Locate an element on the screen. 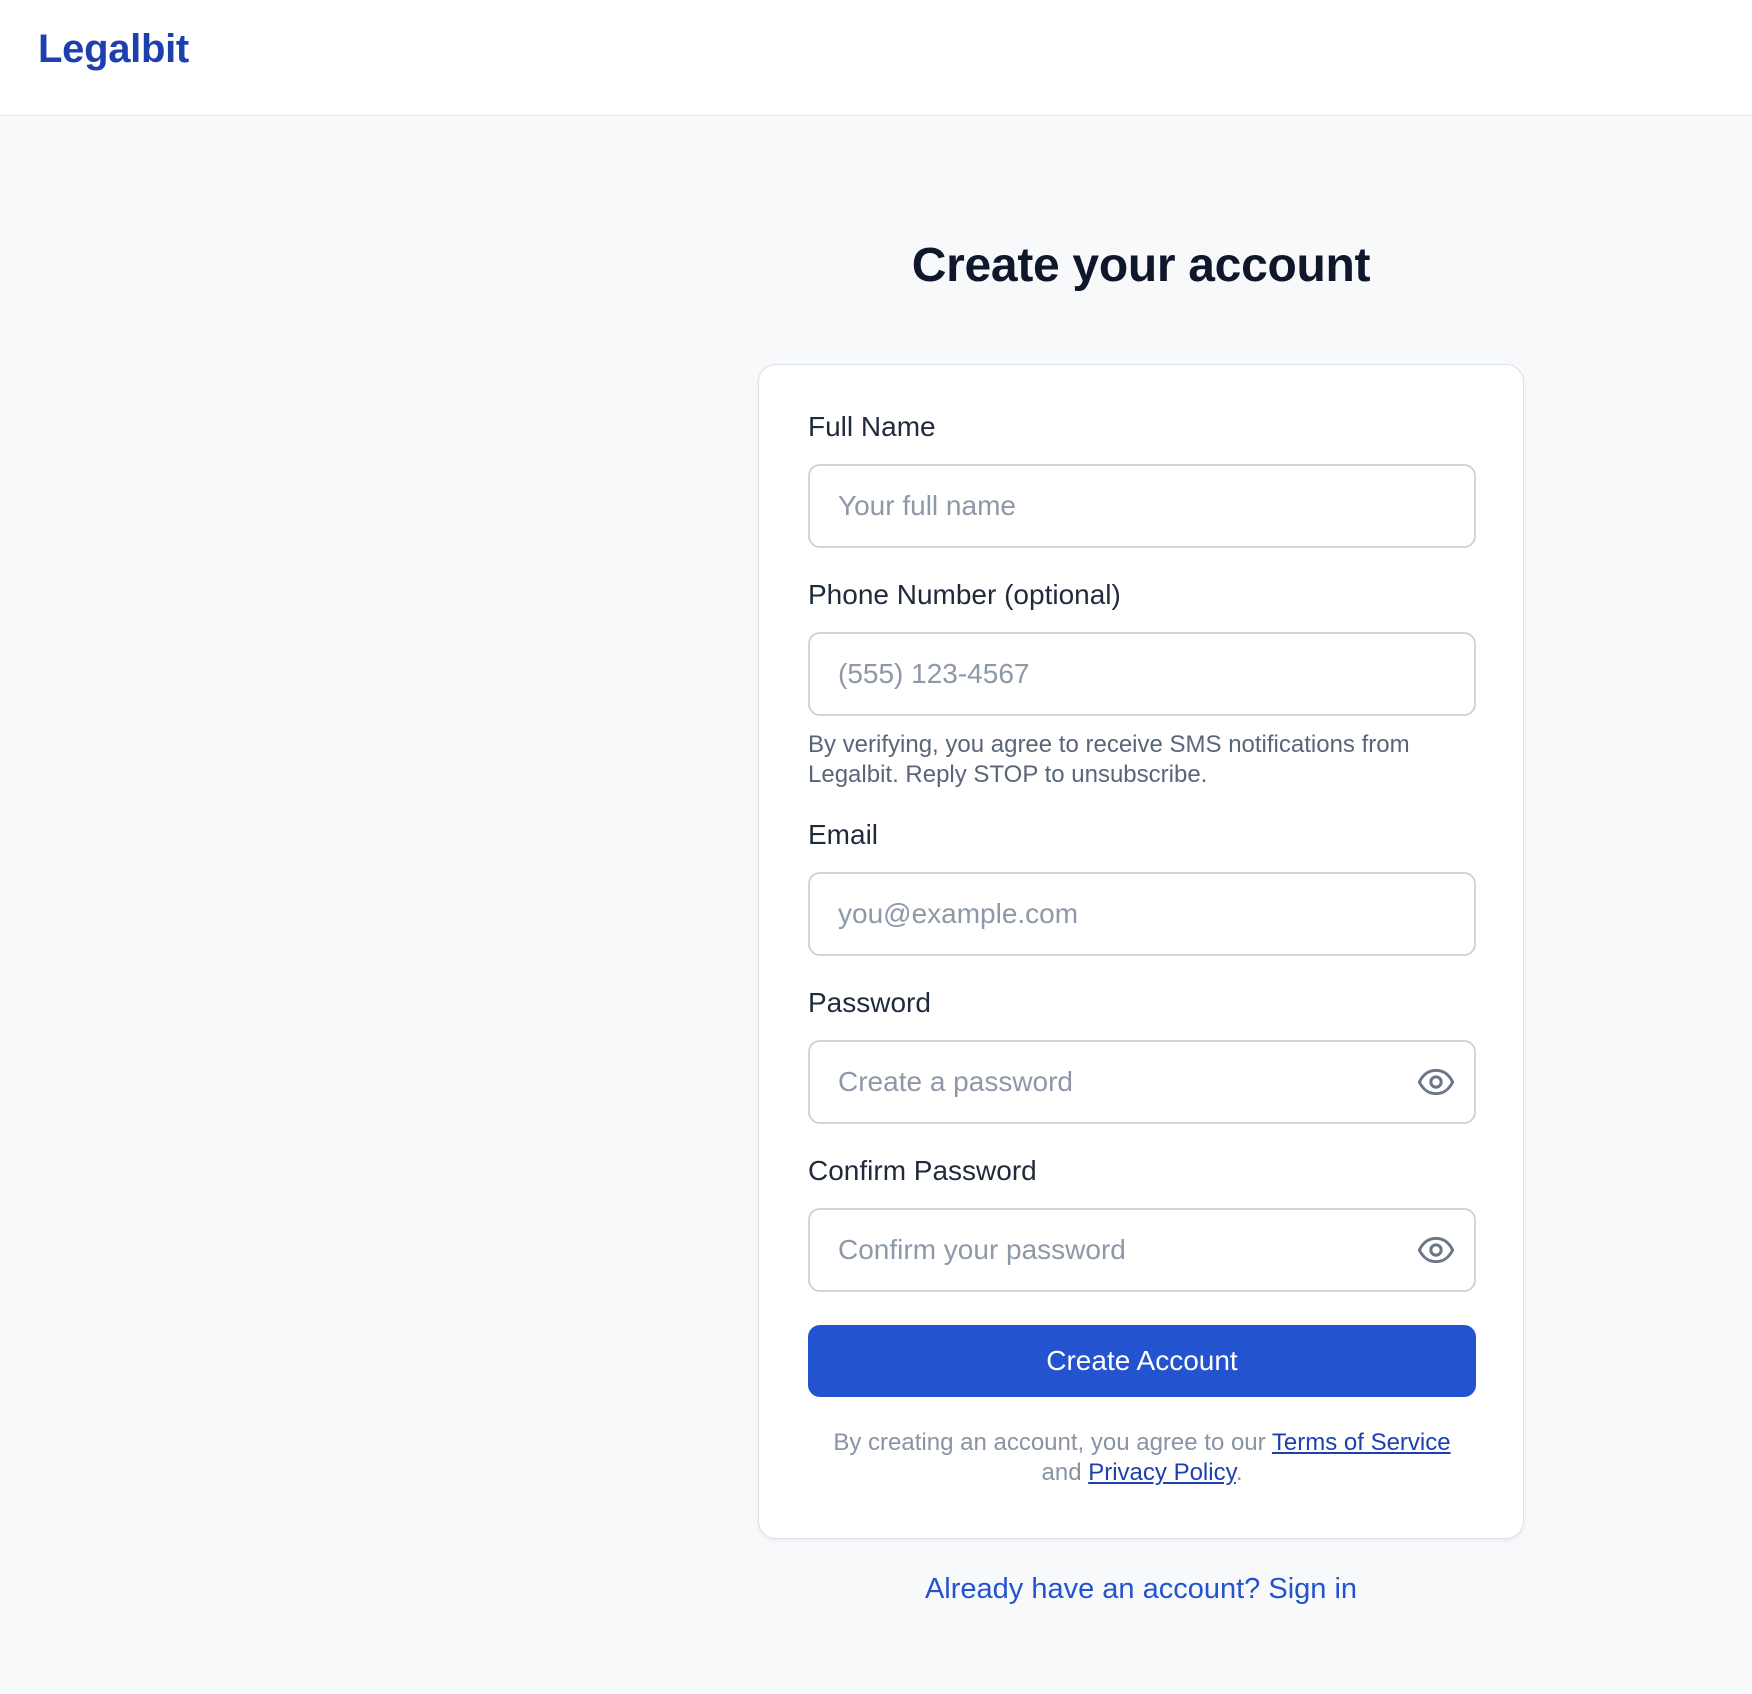  legalbit-logo: Legalbit is located at coordinates (113, 49).